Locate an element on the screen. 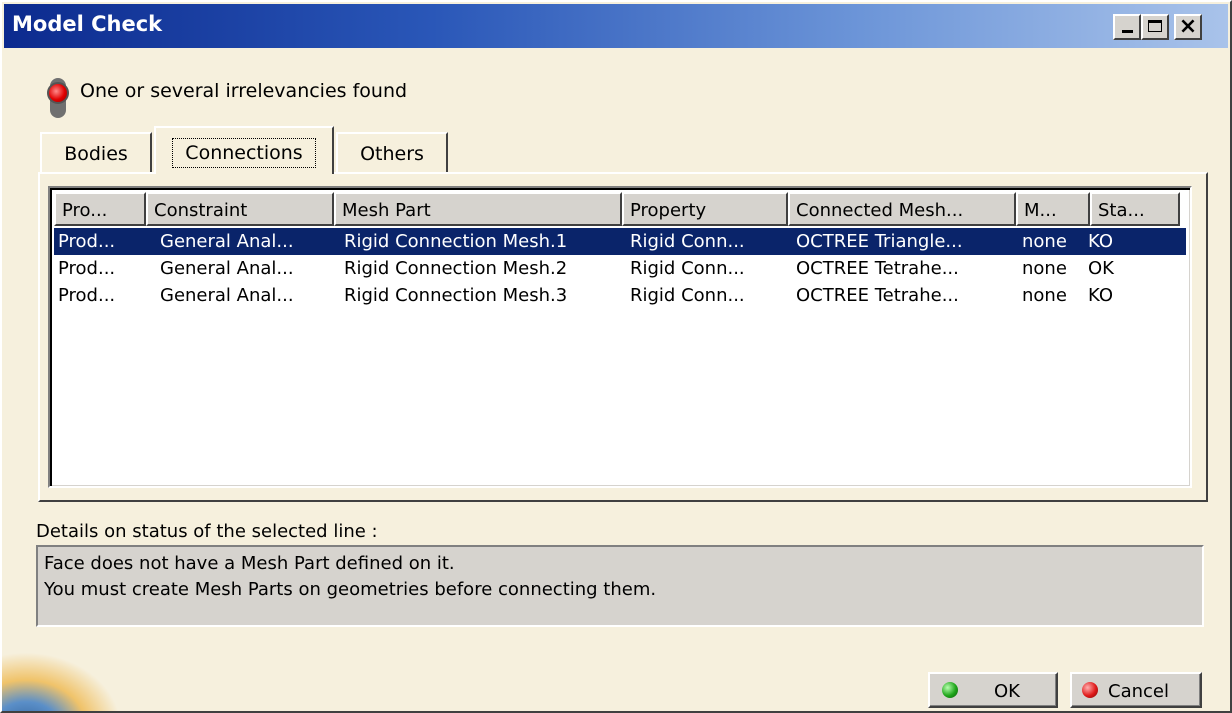 The height and width of the screenshot is (713, 1232). details-label: Details on status of the selected line : is located at coordinates (207, 531).